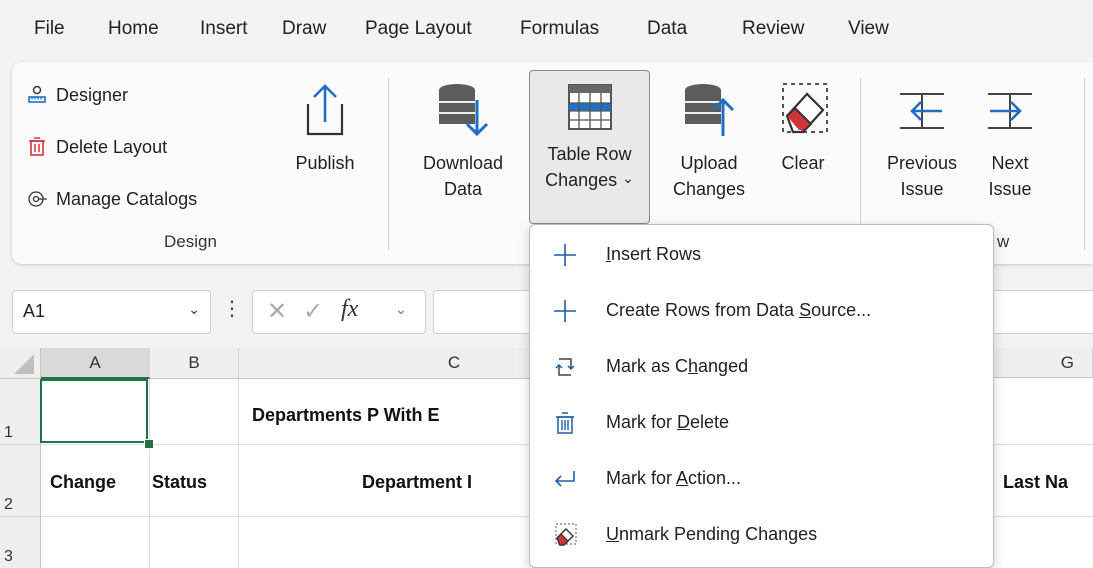 The width and height of the screenshot is (1093, 568). I want to click on designer-button: Designer, so click(77, 95).